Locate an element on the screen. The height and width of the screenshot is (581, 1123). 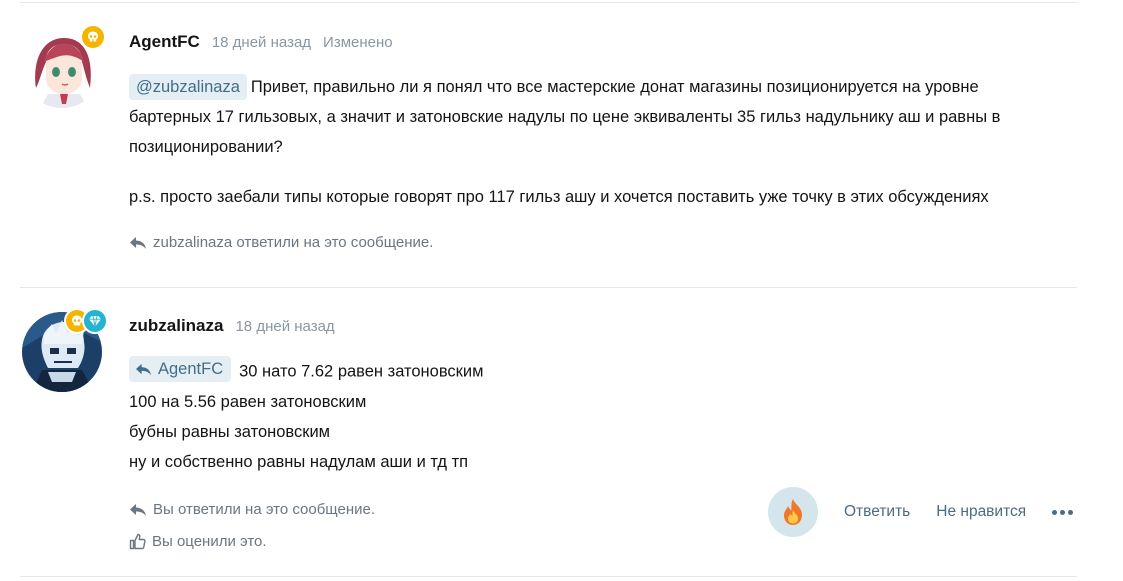
reply-note: Вы ответили на это сообщение. is located at coordinates (252, 509).